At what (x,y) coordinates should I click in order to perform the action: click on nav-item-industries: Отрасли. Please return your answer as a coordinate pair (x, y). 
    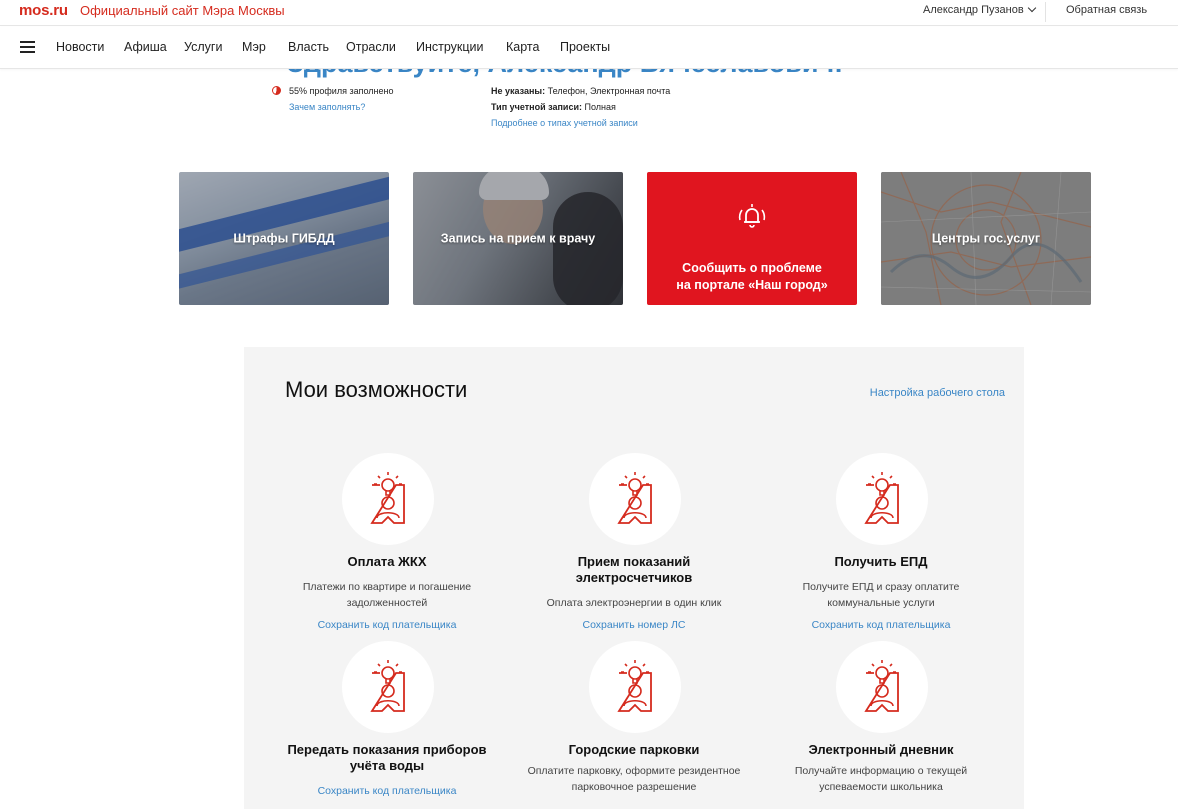
    Looking at the image, I should click on (371, 47).